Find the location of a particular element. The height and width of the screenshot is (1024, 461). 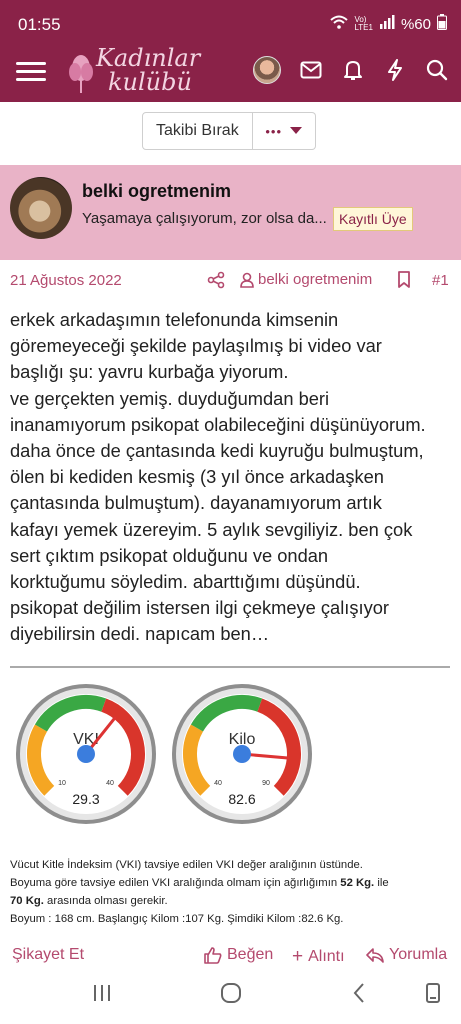

gauge-min-label: 10 is located at coordinates (62, 783).